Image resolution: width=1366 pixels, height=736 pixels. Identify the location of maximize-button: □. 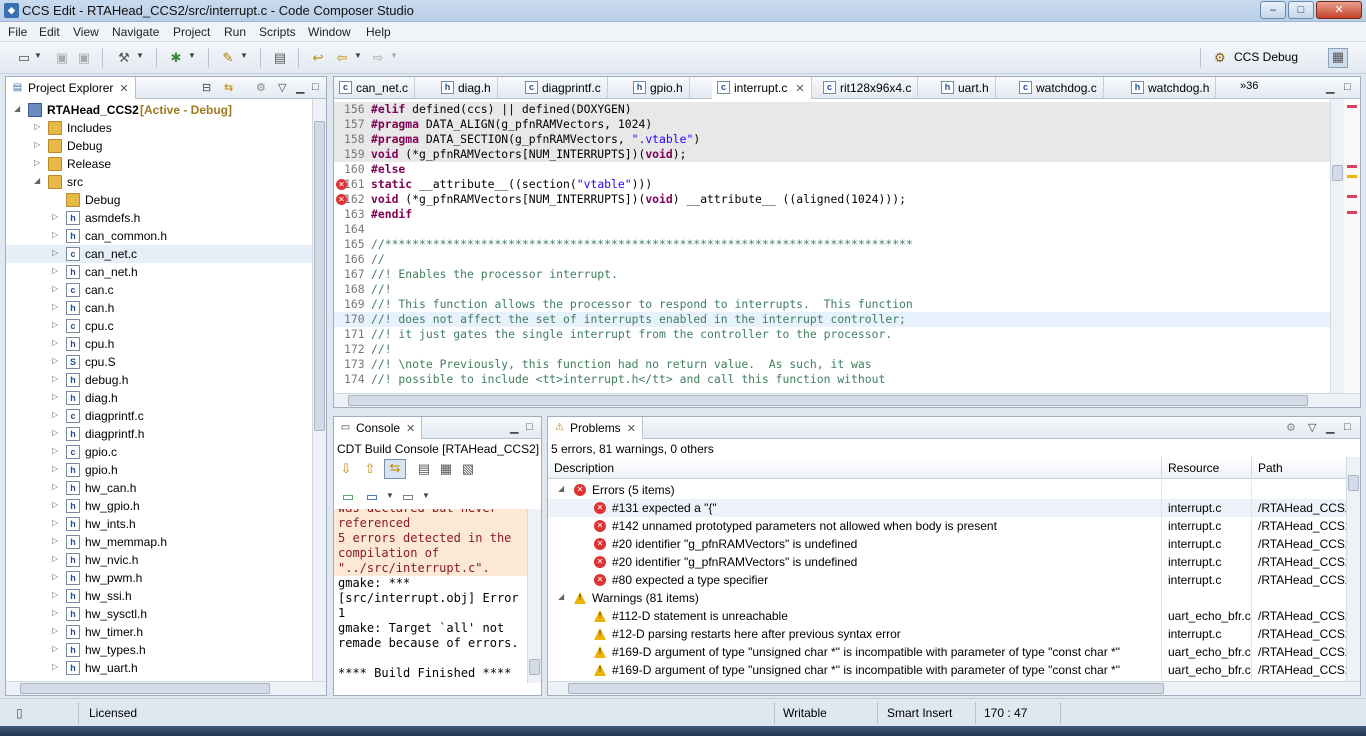
(1301, 10).